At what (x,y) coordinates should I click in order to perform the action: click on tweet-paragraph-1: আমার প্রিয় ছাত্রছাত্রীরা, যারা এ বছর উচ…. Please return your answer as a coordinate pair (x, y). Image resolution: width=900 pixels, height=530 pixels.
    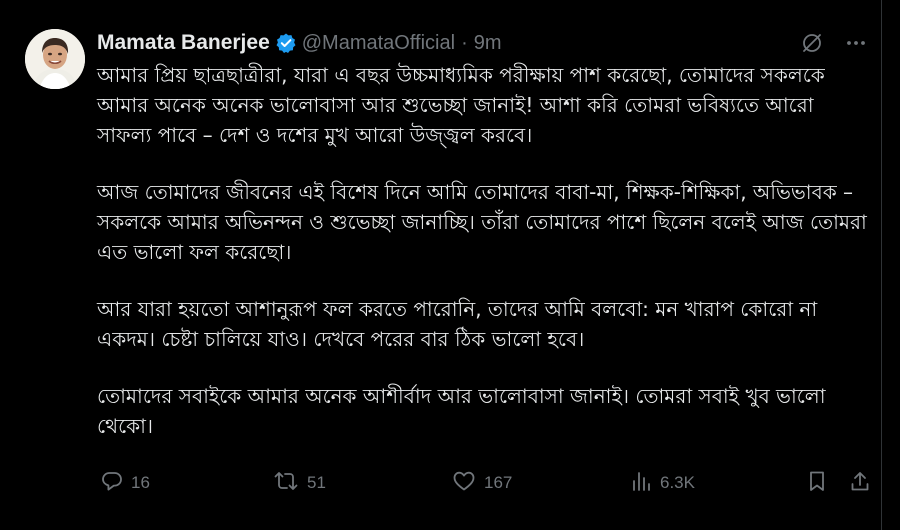
    Looking at the image, I should click on (461, 105).